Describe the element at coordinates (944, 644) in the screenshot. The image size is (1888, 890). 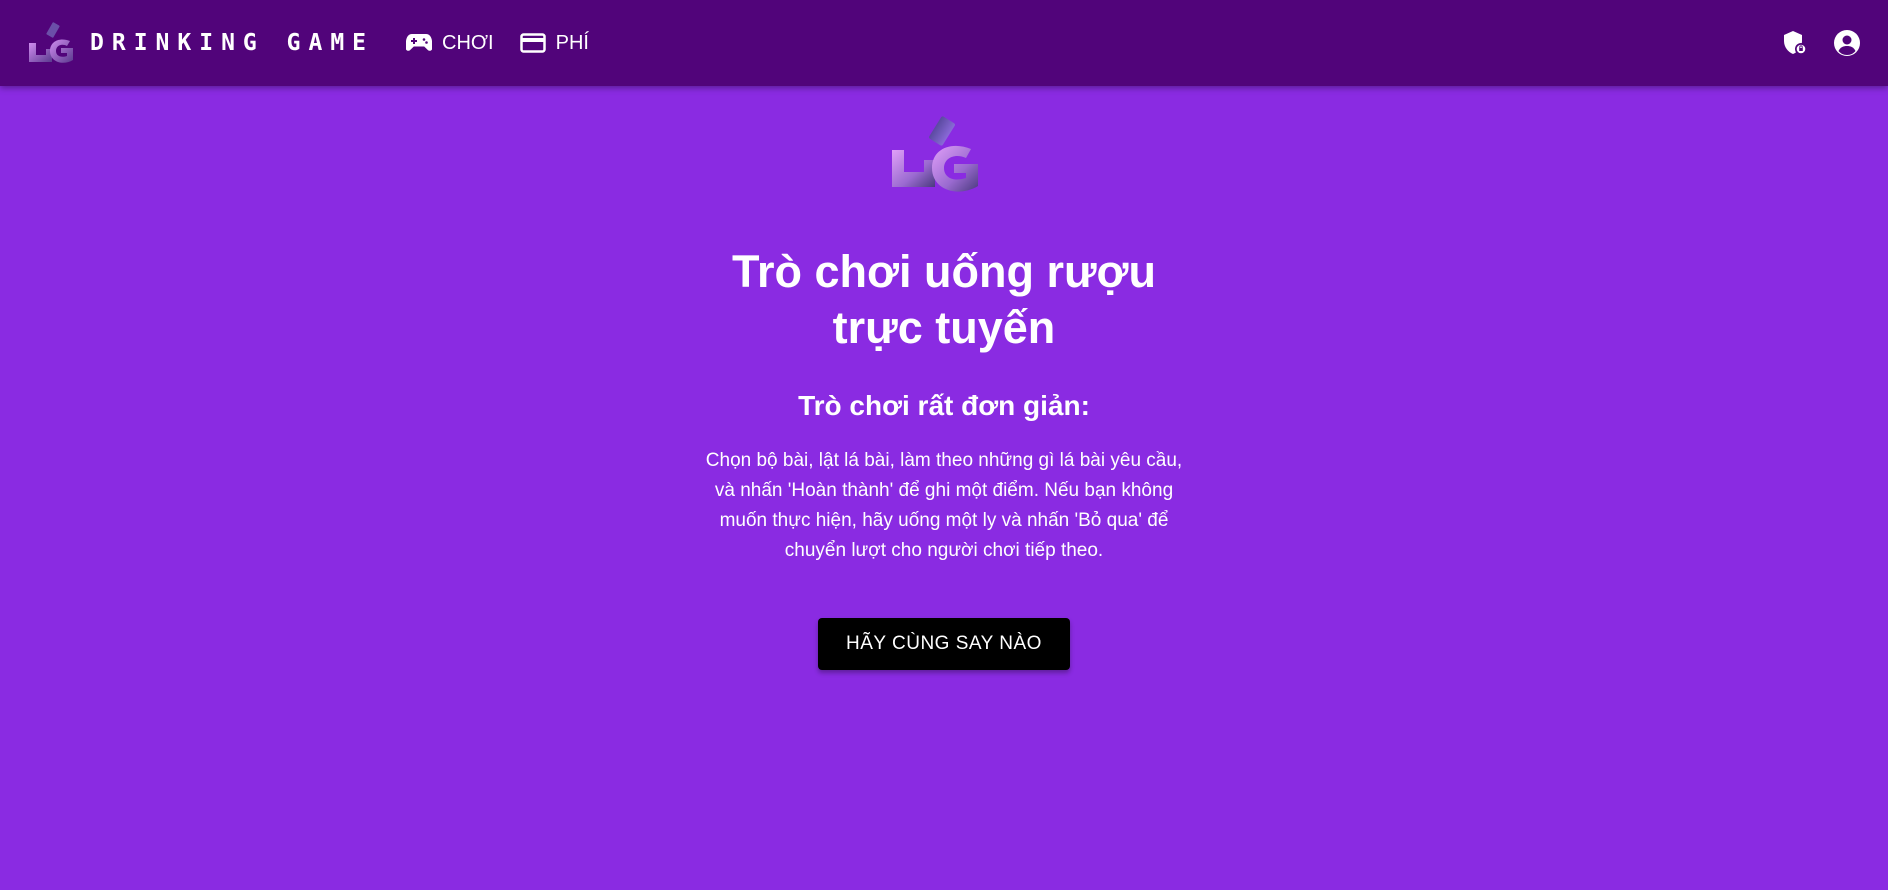
I see `lets-get-drunk-button: HÃY CÙNG SAY NÀO` at that location.